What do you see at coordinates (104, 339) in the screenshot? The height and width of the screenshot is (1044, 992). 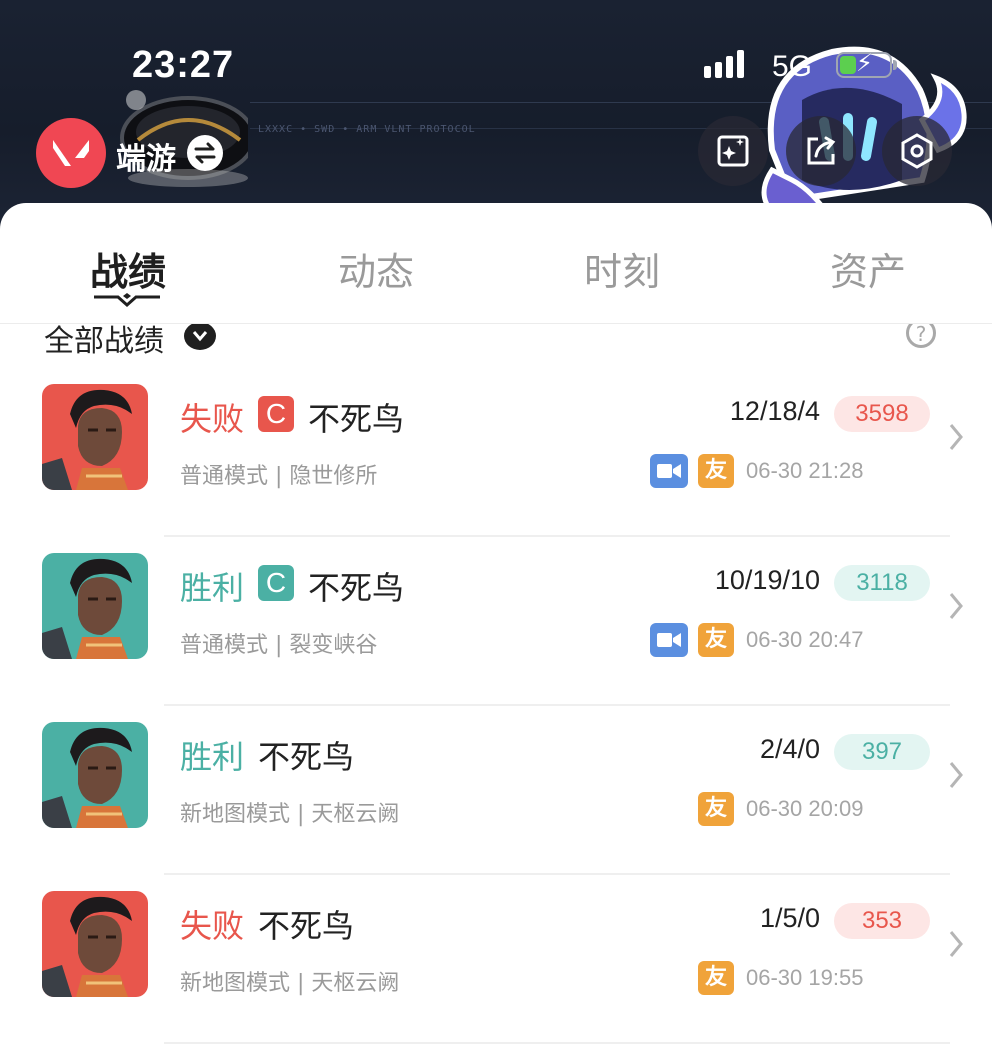 I see `filter-label: 全部战绩` at bounding box center [104, 339].